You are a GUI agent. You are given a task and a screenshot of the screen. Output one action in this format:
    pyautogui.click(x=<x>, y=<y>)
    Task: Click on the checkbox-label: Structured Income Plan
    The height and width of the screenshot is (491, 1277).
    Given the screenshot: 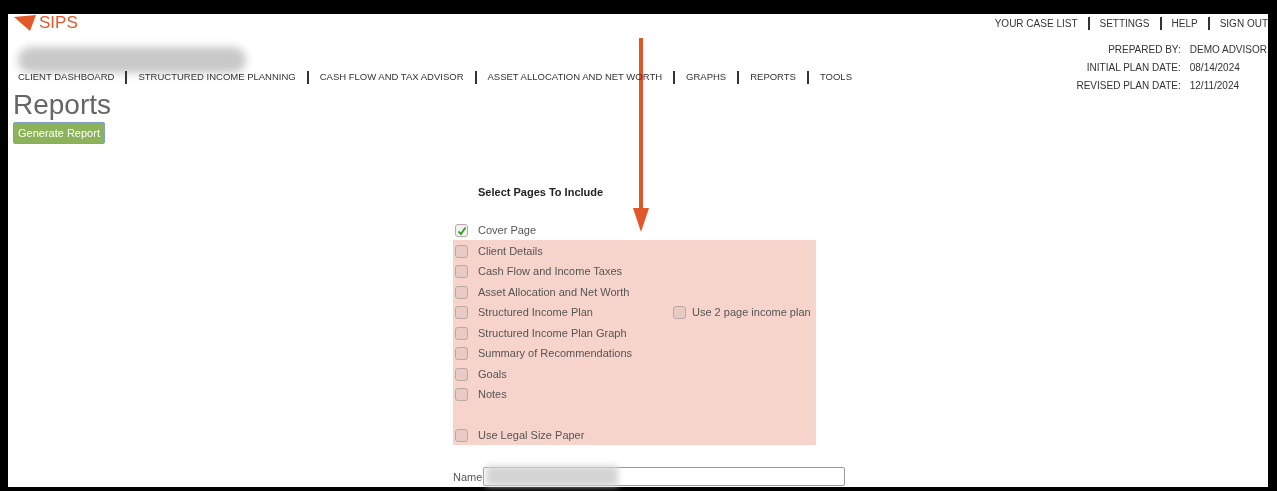 What is the action you would take?
    pyautogui.click(x=536, y=313)
    